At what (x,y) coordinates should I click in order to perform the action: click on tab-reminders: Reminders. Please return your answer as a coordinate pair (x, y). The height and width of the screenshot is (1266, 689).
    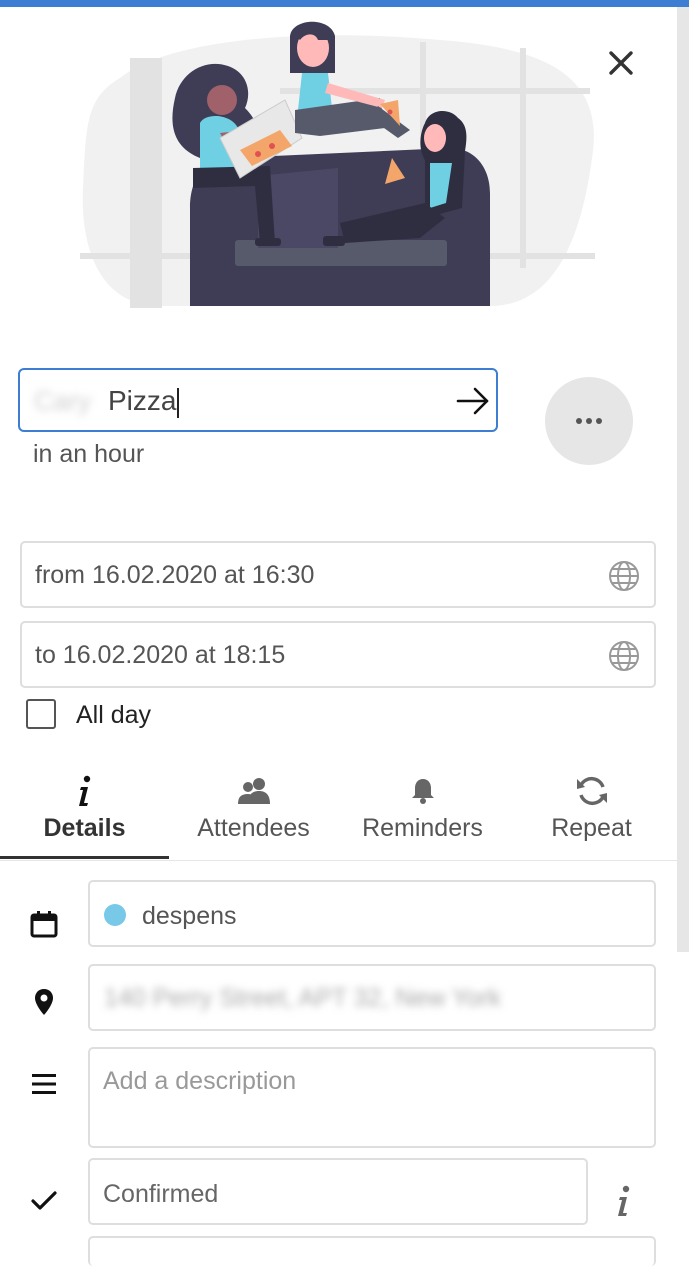
    Looking at the image, I should click on (422, 815).